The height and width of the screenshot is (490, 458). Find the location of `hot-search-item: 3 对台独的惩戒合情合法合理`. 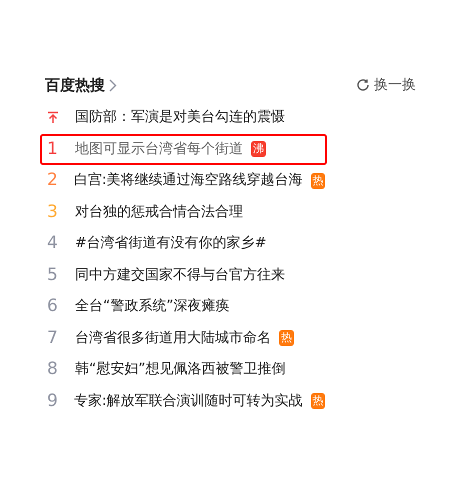

hot-search-item: 3 对台独的惩戒合情合法合理 is located at coordinates (183, 212).